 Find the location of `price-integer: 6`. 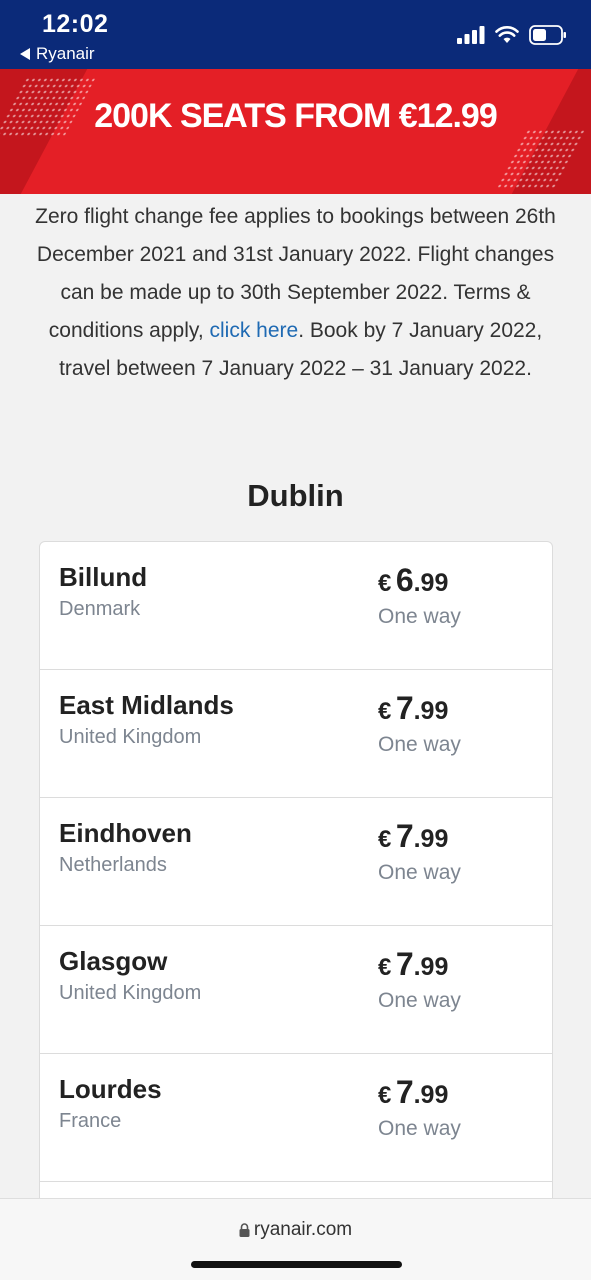

price-integer: 6 is located at coordinates (404, 580).